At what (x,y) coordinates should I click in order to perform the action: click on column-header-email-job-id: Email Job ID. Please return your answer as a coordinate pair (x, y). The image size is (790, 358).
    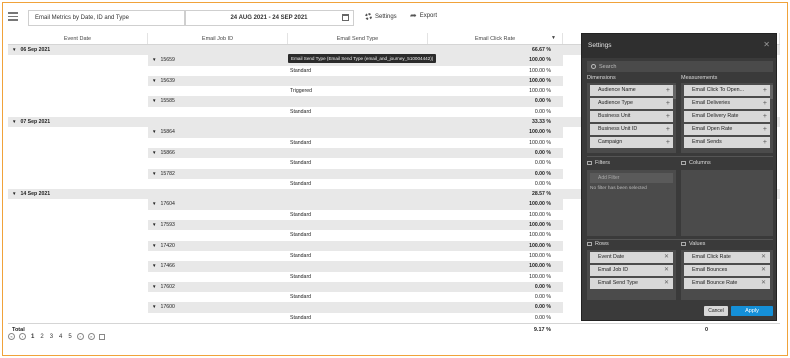
    Looking at the image, I should click on (218, 38).